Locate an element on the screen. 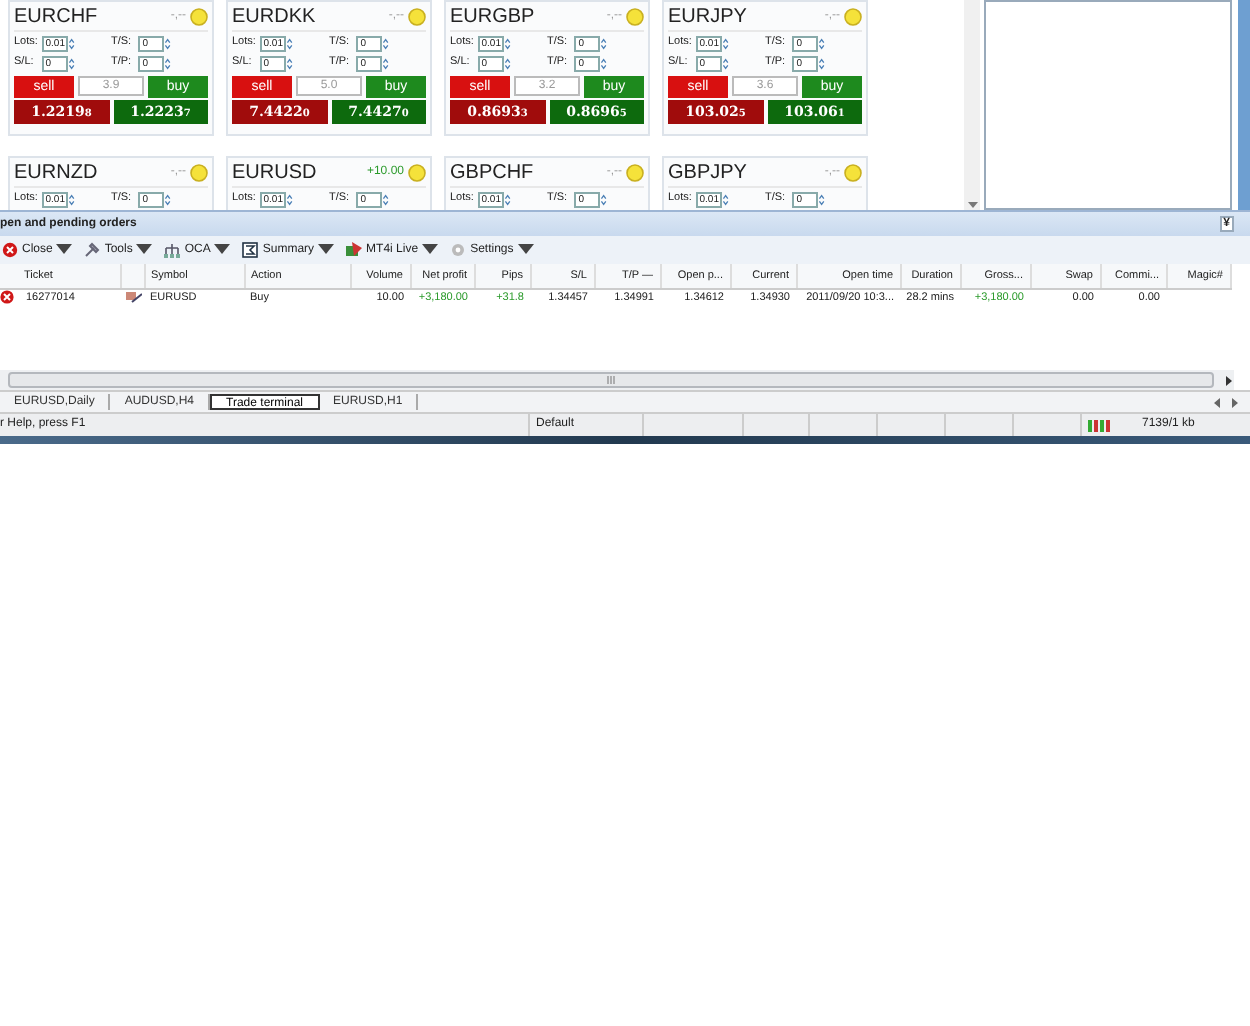 The image size is (1250, 1026). symbol-label: GBPJPY is located at coordinates (707, 174).